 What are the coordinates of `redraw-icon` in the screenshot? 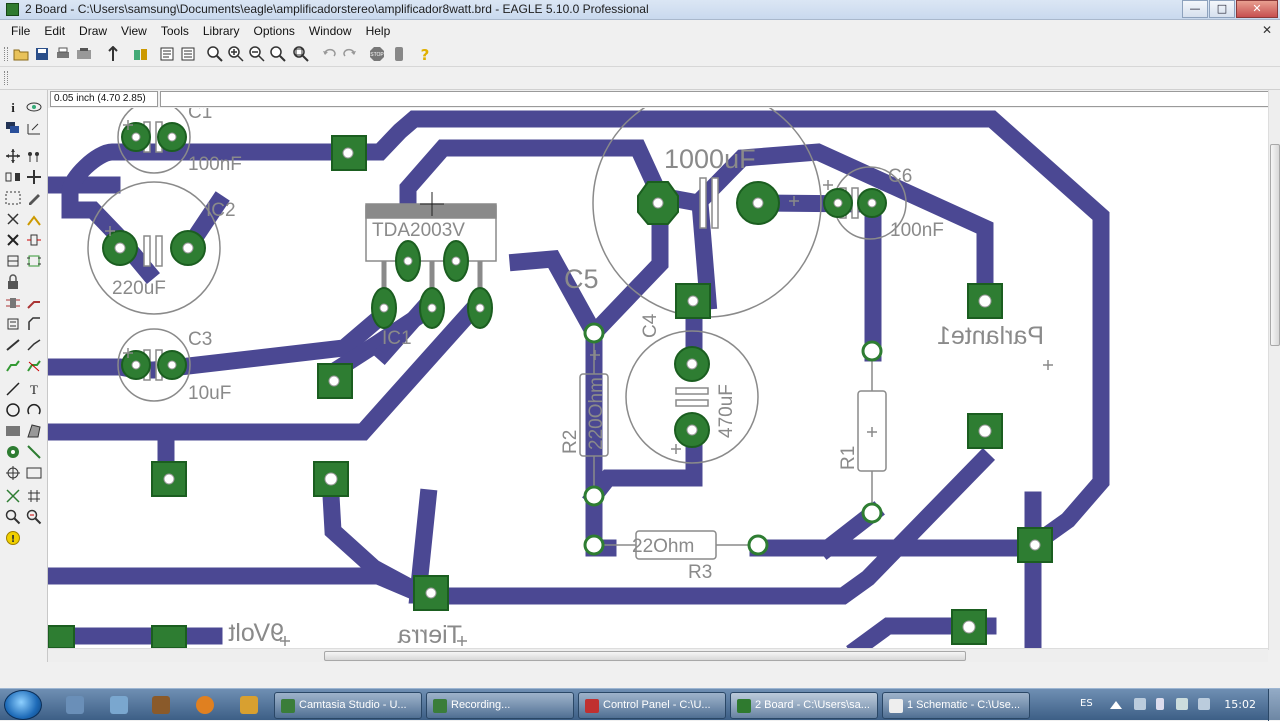 It's located at (278, 54).